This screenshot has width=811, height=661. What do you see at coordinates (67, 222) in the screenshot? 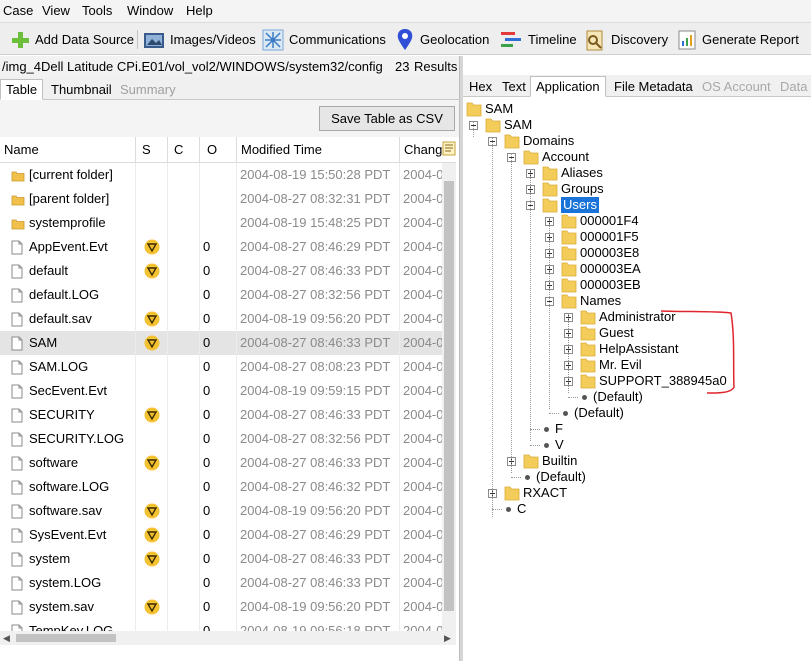
I see `file-name: systemprofile` at bounding box center [67, 222].